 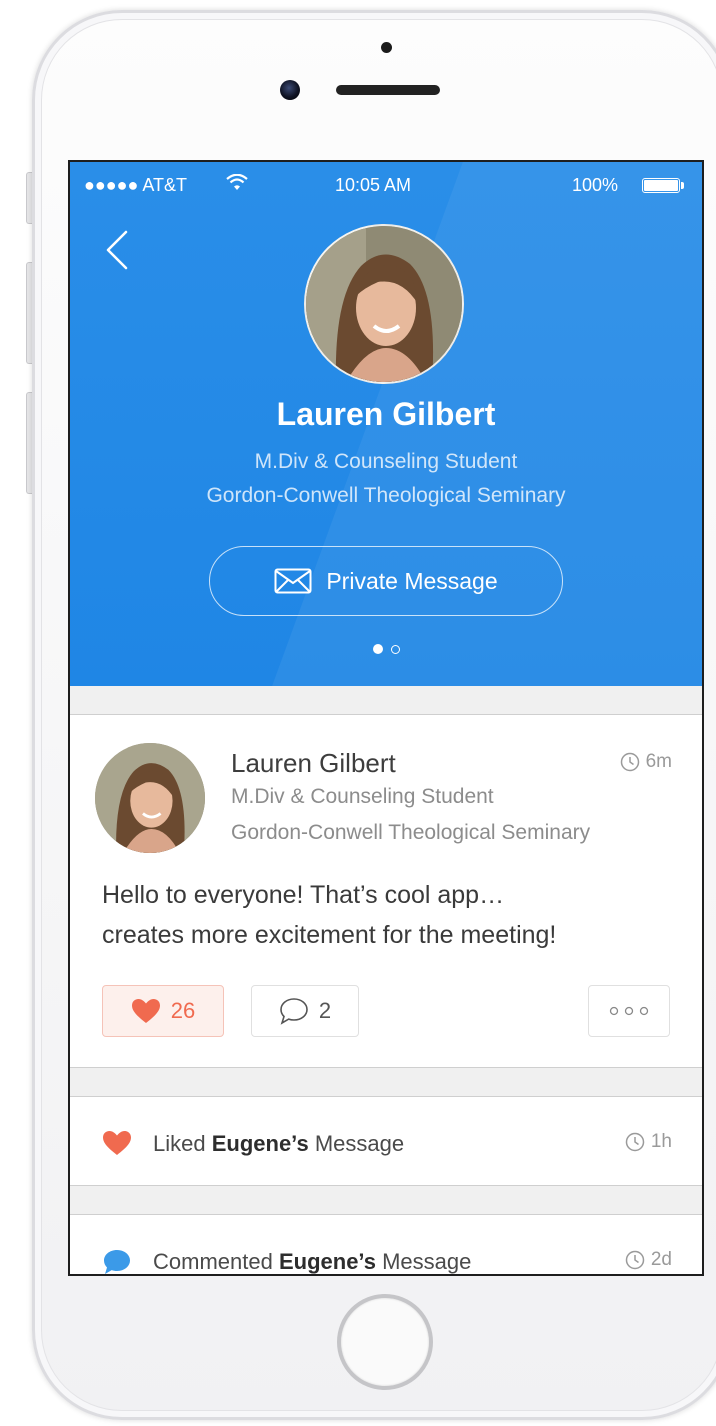 I want to click on activity-row-liked: Liked Eugene’s Message 1h, so click(x=386, y=1141).